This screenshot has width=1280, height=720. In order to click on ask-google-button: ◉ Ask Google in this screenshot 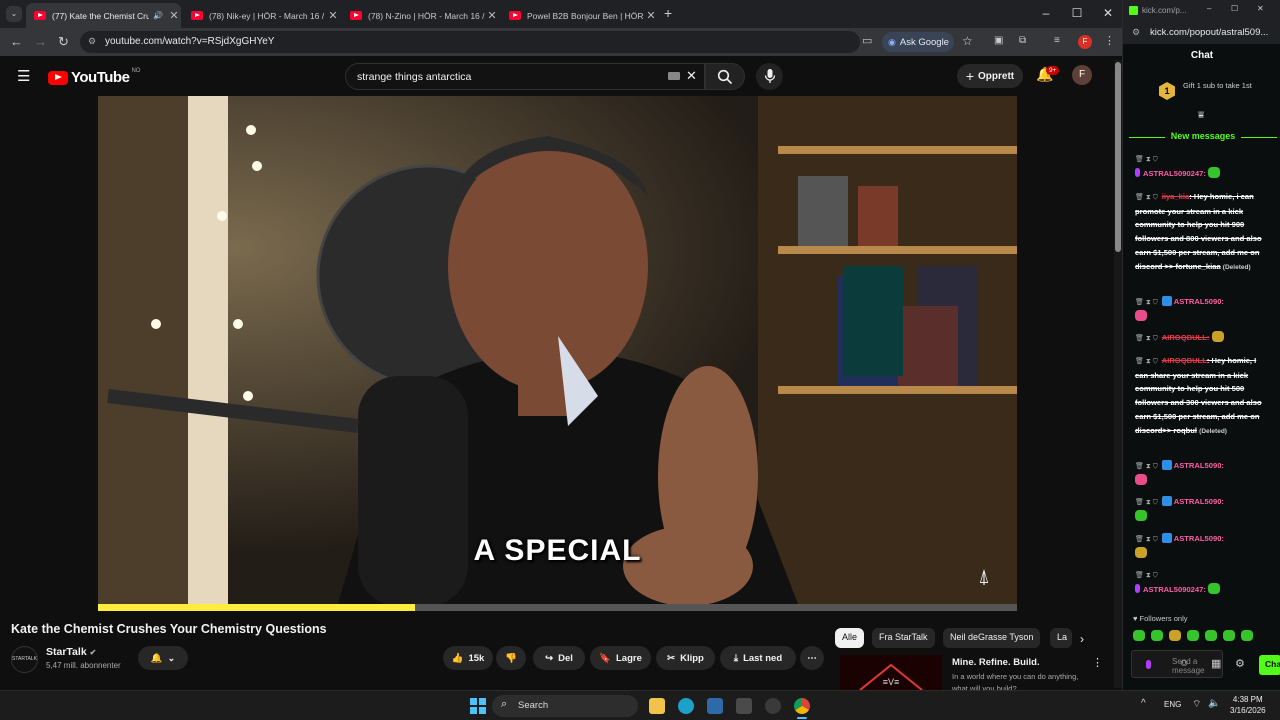, I will do `click(918, 42)`.